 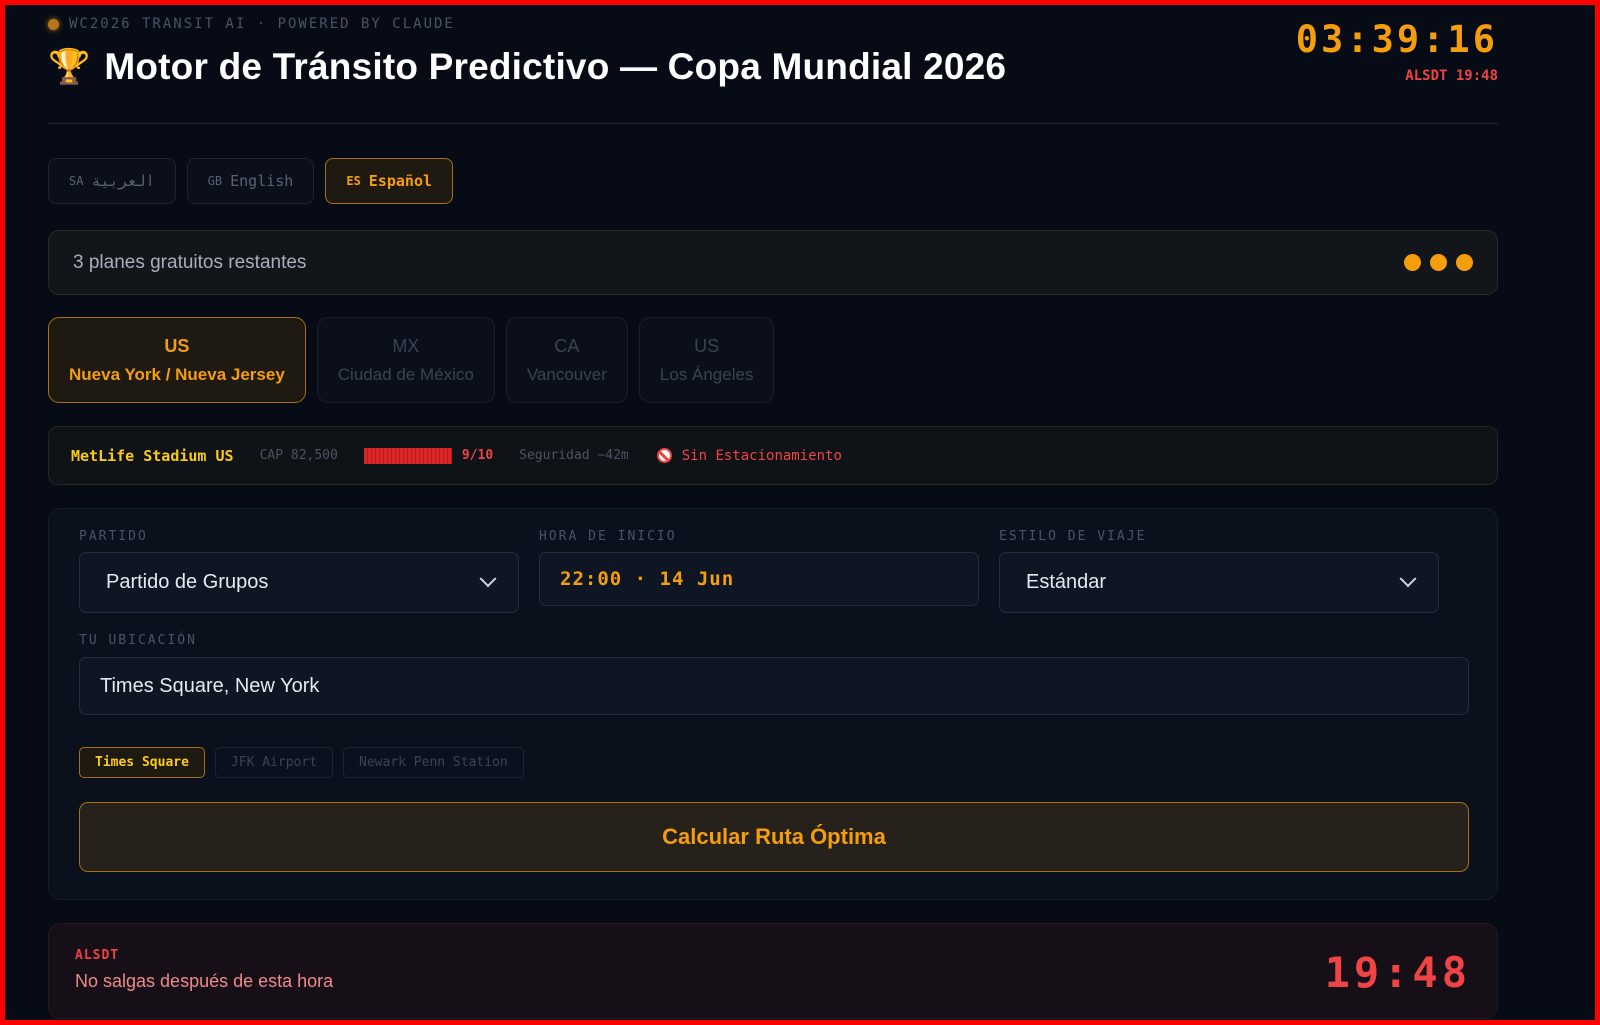 I want to click on match-select-value: Partido de Grupos, so click(x=187, y=582).